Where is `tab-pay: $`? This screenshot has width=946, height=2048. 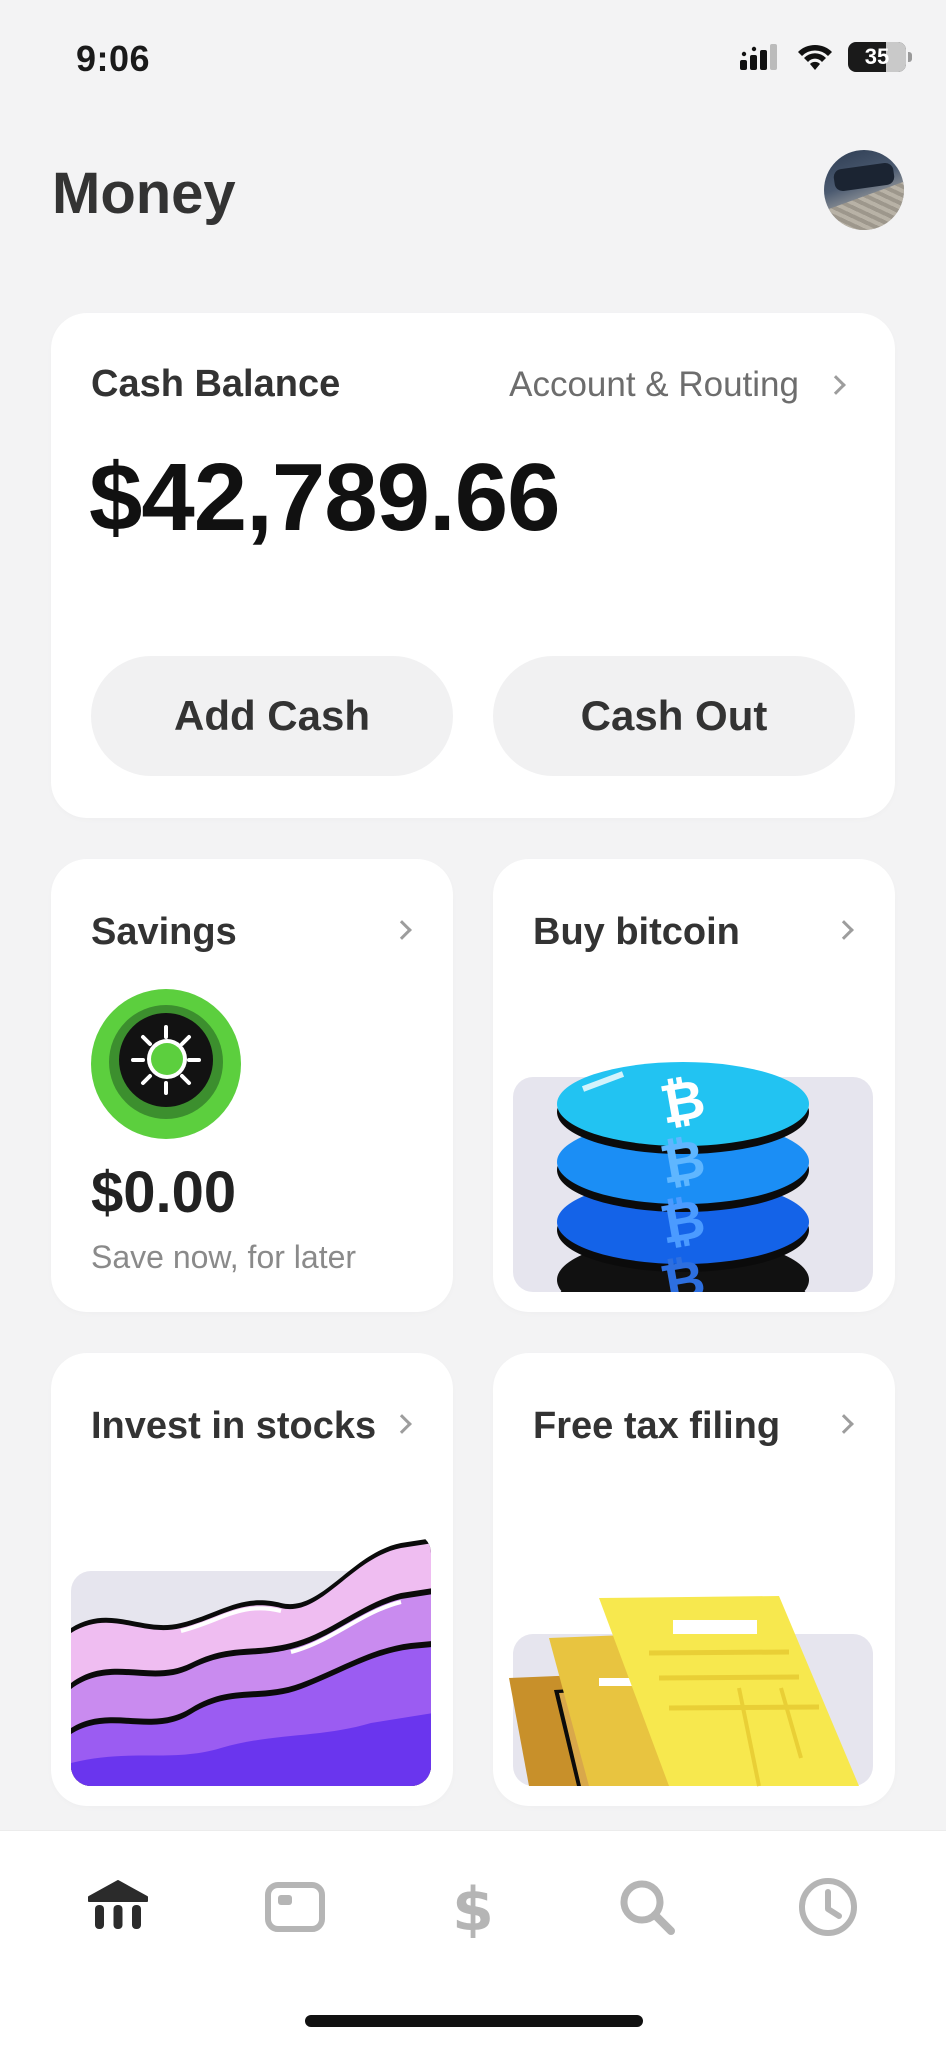 tab-pay: $ is located at coordinates (473, 1907).